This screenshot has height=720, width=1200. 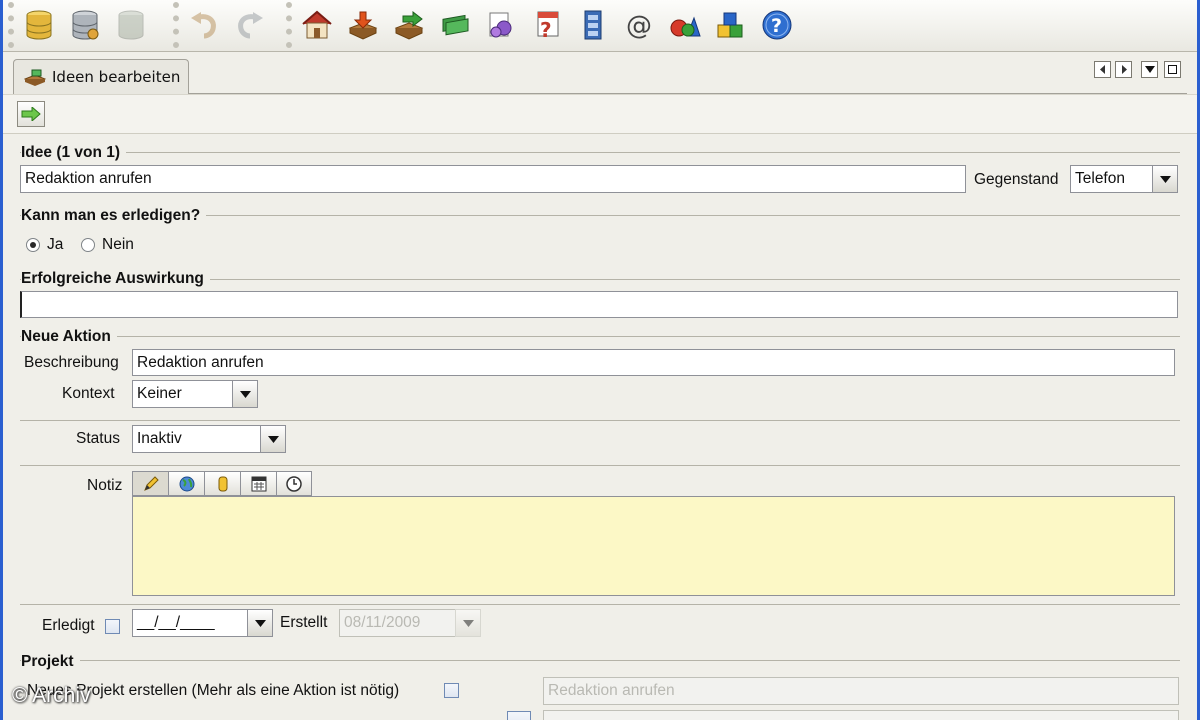 What do you see at coordinates (55, 244) in the screenshot?
I see `radio-ja-label: Ja` at bounding box center [55, 244].